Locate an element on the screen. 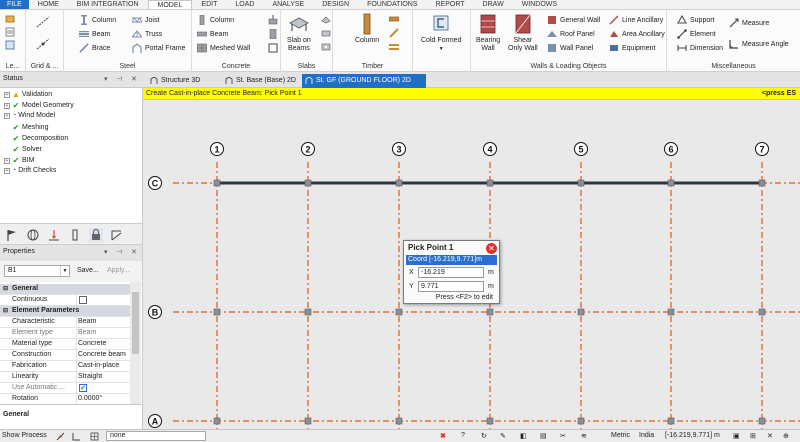 This screenshot has height=442, width=800. menu-draw: DRAW is located at coordinates (493, 4).